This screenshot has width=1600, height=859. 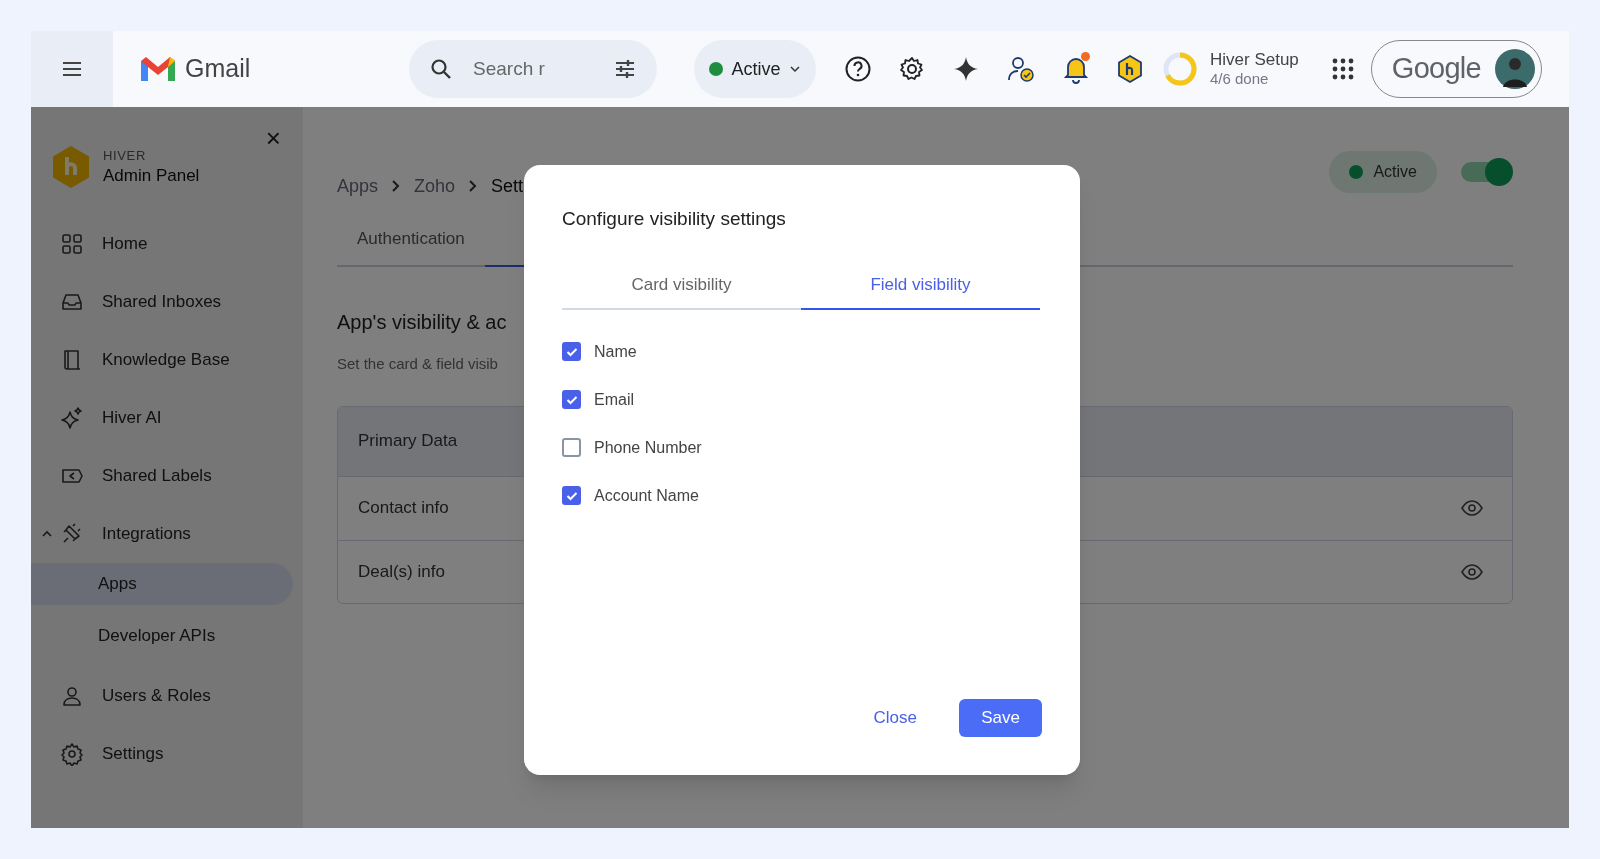 I want to click on grid-icon, so click(x=72, y=244).